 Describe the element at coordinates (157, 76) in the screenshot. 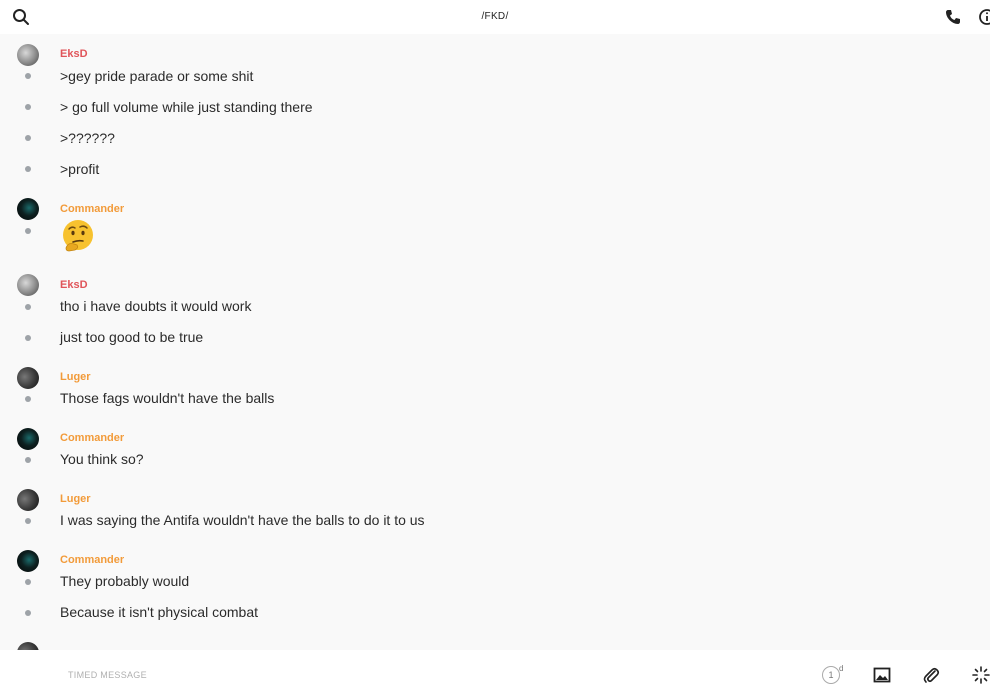

I see `message-text: >gey pride parade or some shit` at that location.